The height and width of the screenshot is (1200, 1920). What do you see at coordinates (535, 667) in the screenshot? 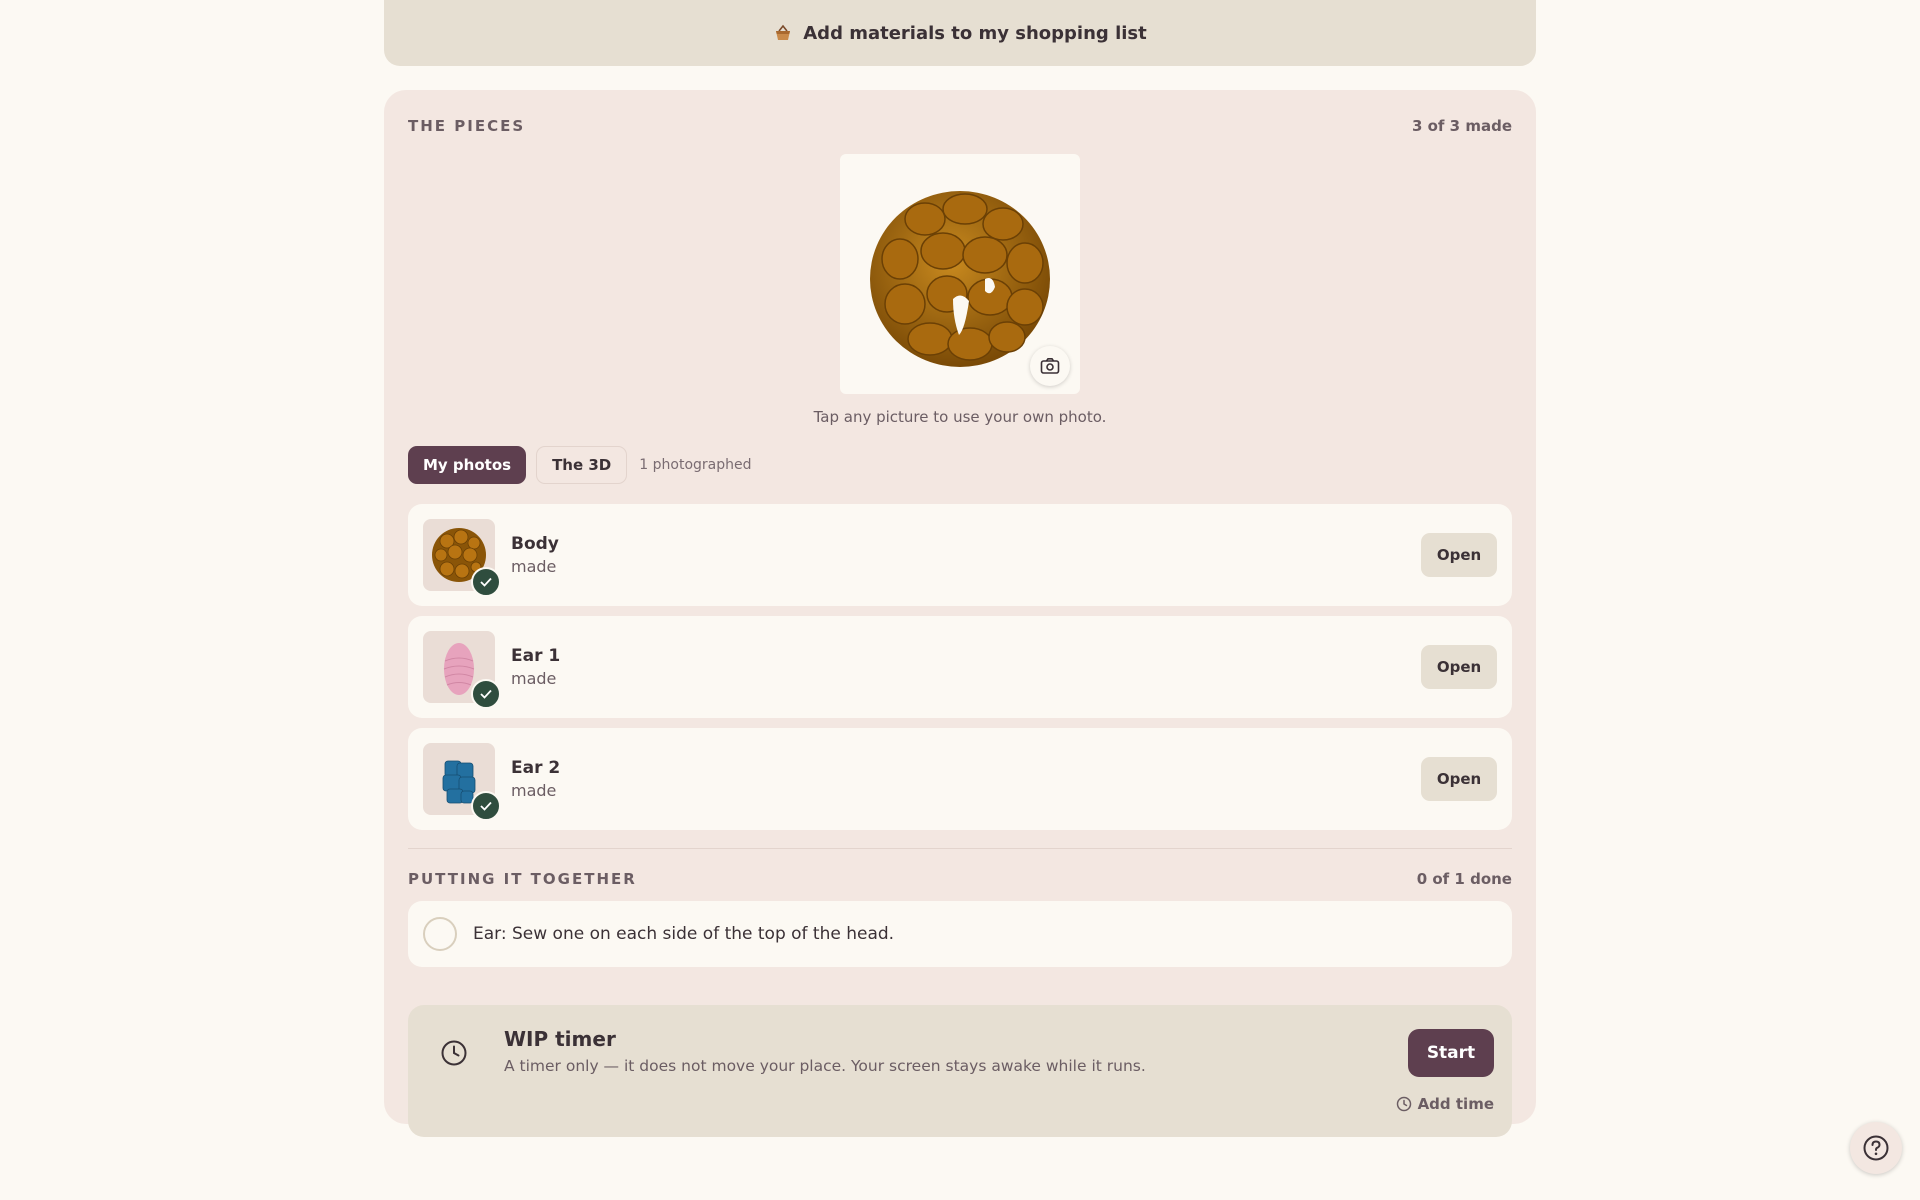
I see `piece-text-ear-1: Ear 1 made` at bounding box center [535, 667].